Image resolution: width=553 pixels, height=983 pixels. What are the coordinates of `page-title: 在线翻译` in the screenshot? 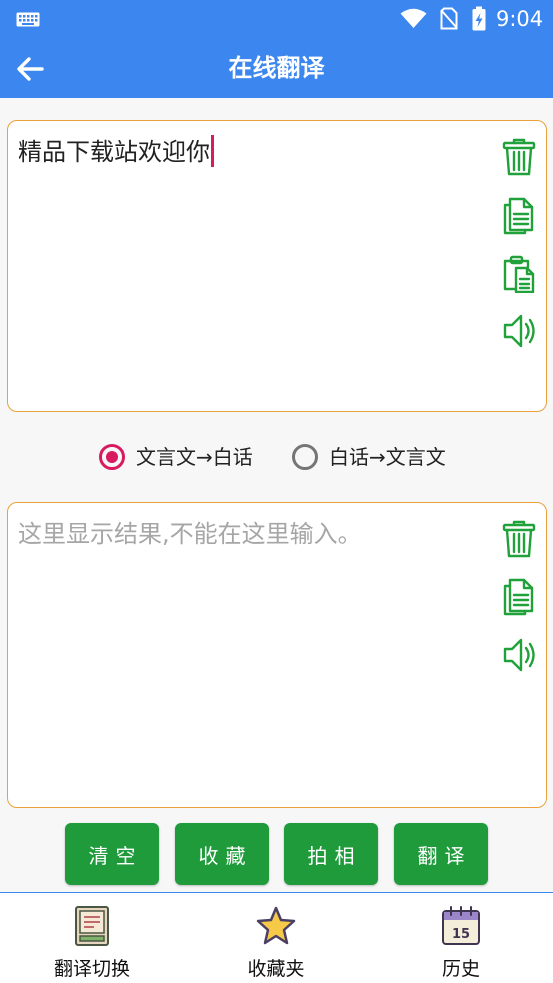 It's located at (276, 68).